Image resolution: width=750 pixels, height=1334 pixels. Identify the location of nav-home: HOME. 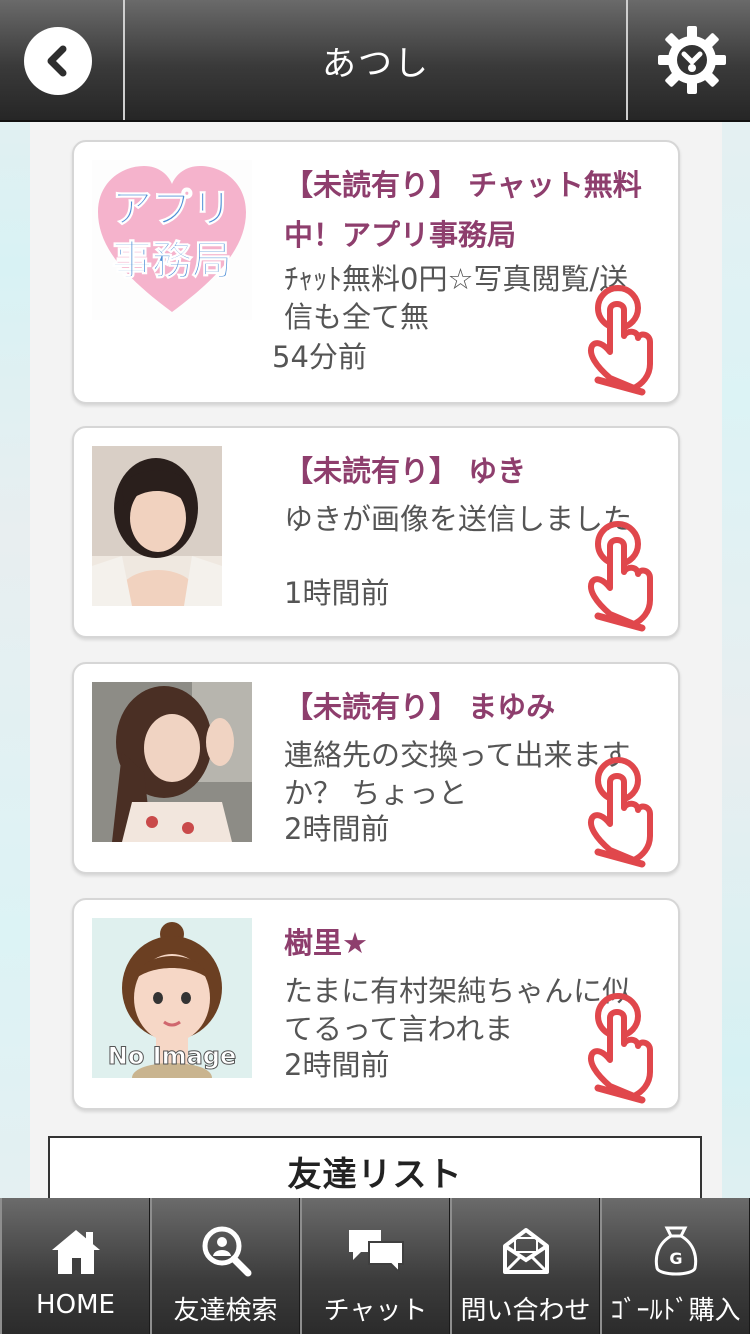
(75, 1266).